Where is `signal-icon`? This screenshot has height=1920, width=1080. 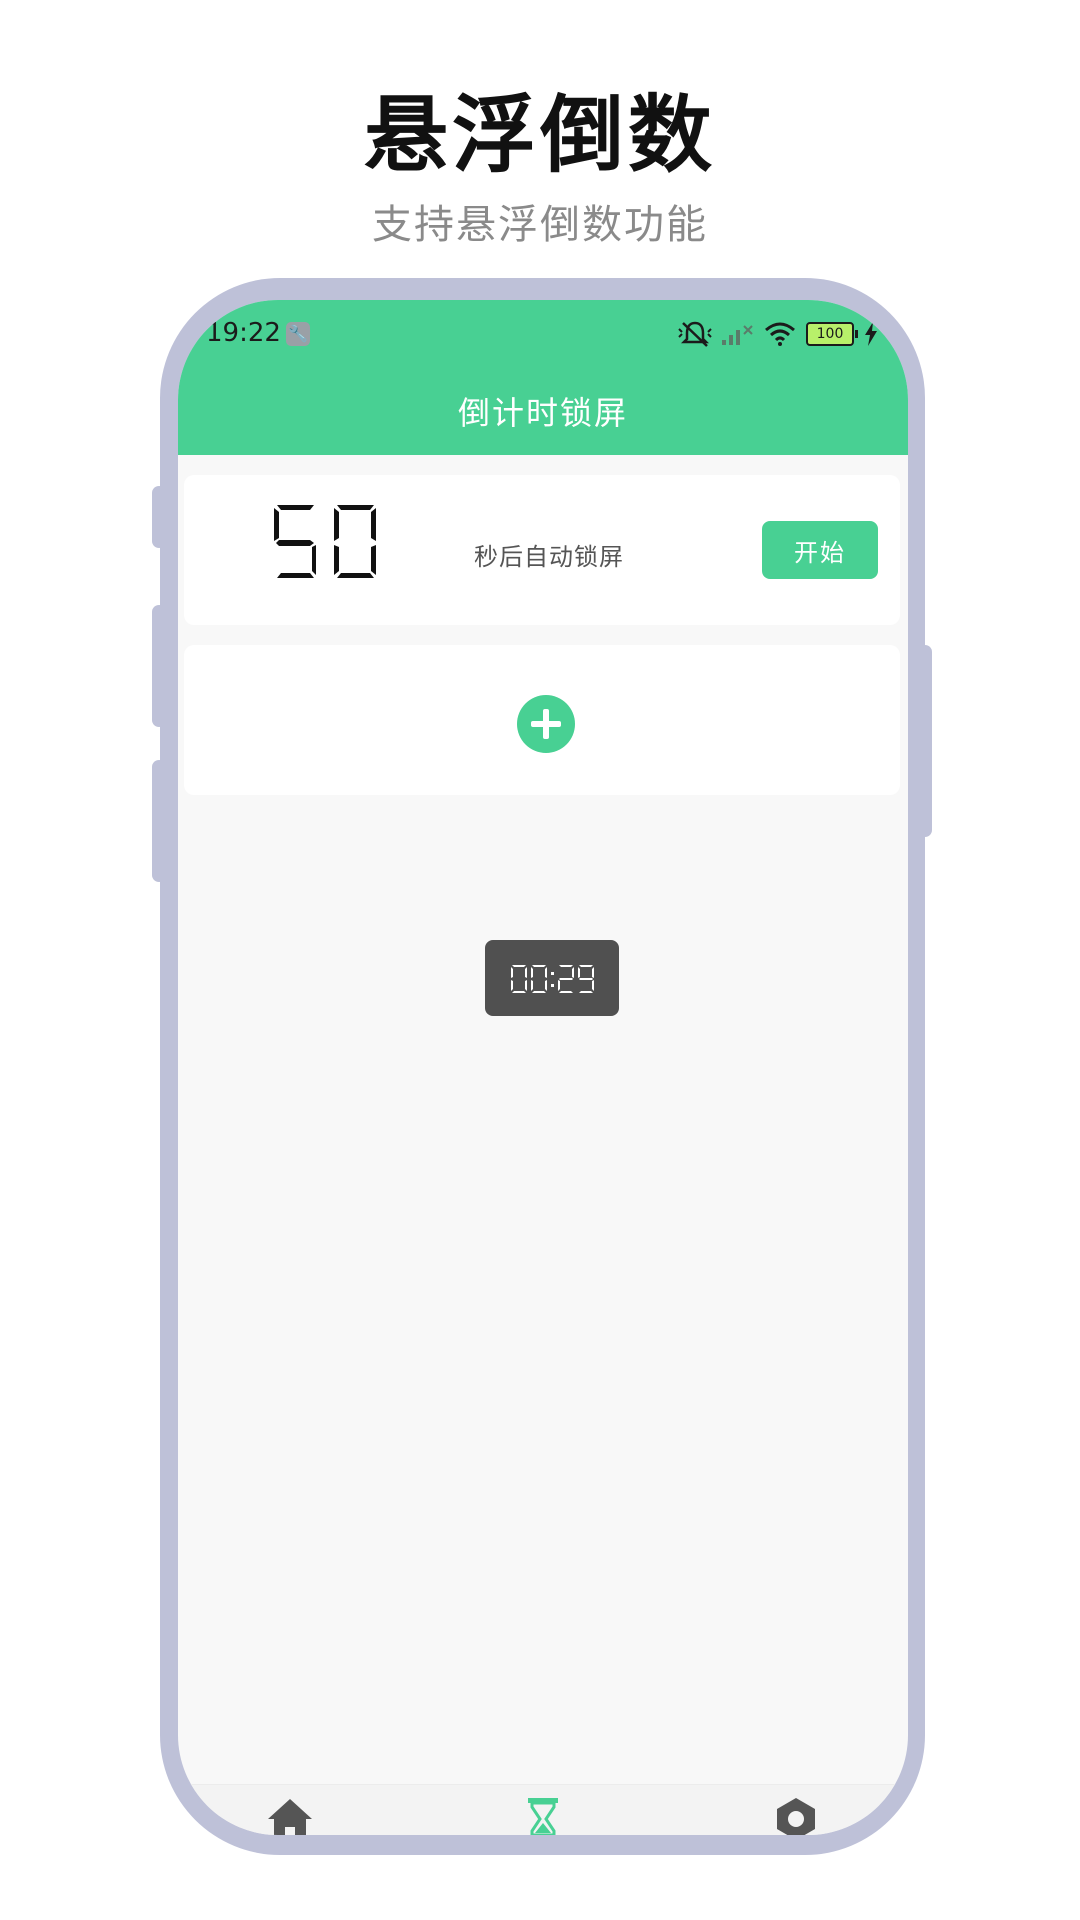
signal-icon is located at coordinates (737, 335).